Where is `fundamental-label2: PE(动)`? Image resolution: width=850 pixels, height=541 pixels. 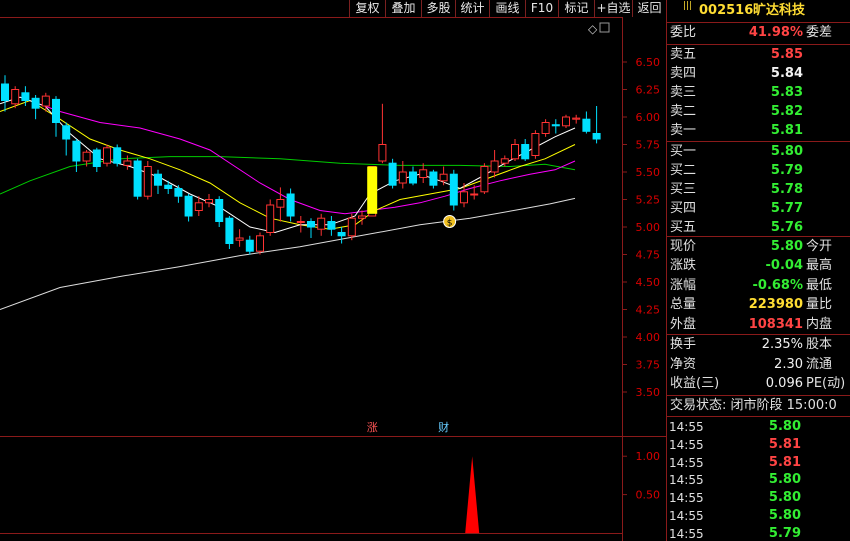
fundamental-label2: PE(动) is located at coordinates (826, 383).